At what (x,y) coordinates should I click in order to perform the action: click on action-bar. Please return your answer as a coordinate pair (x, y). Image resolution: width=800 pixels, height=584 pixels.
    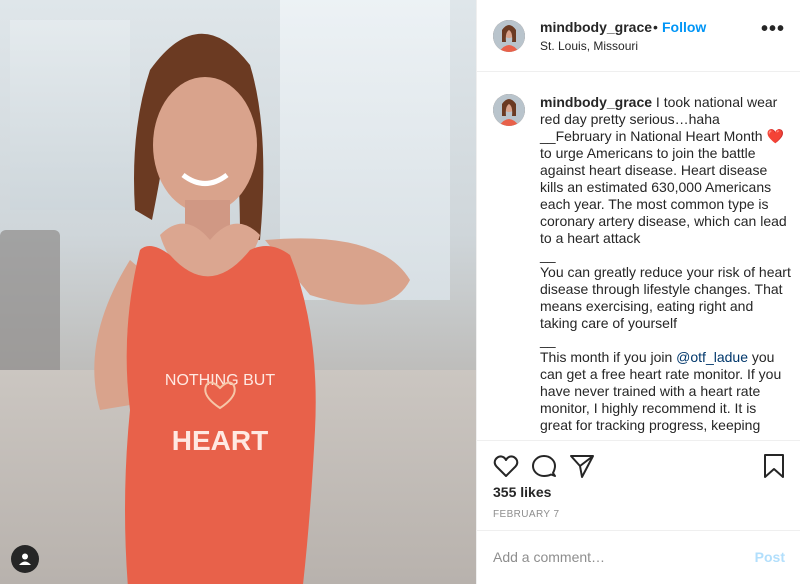
    Looking at the image, I should click on (638, 462).